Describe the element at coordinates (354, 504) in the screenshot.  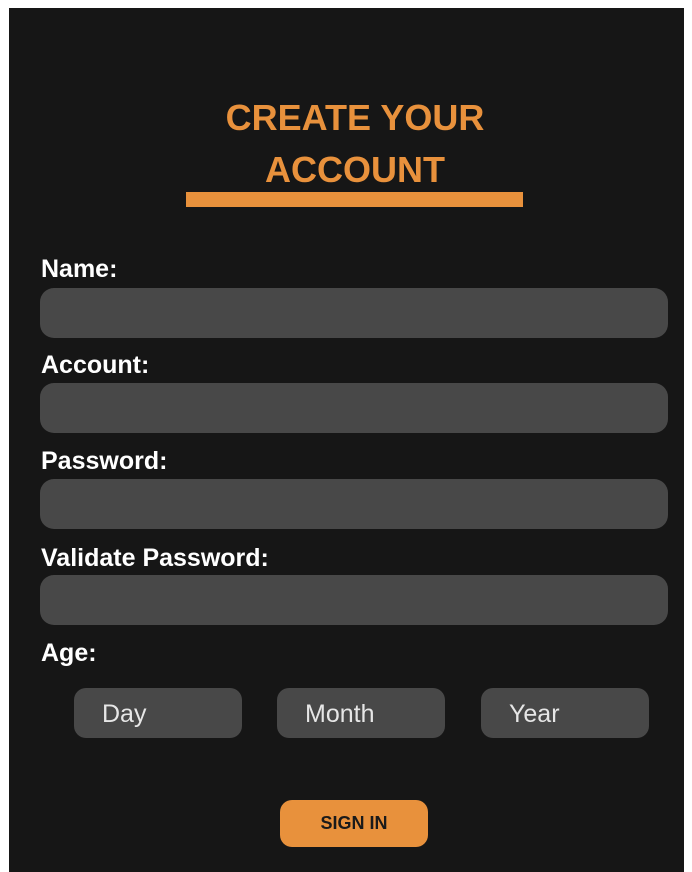
I see `password-input` at that location.